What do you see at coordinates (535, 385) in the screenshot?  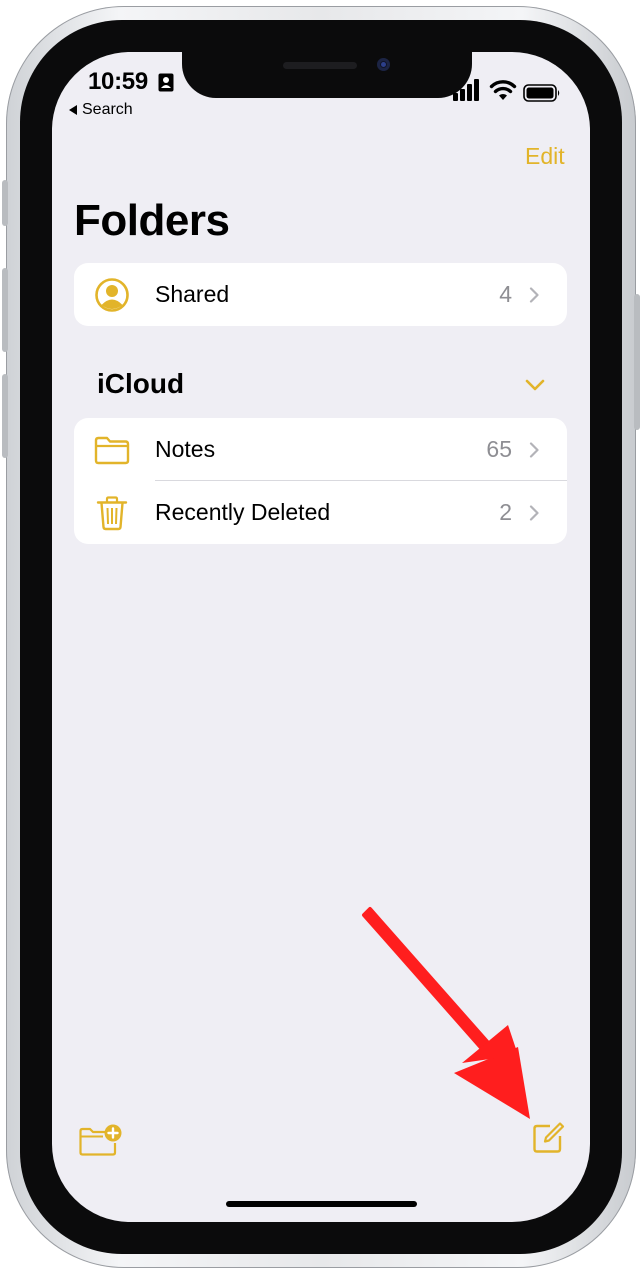 I see `chevron-down-icon` at bounding box center [535, 385].